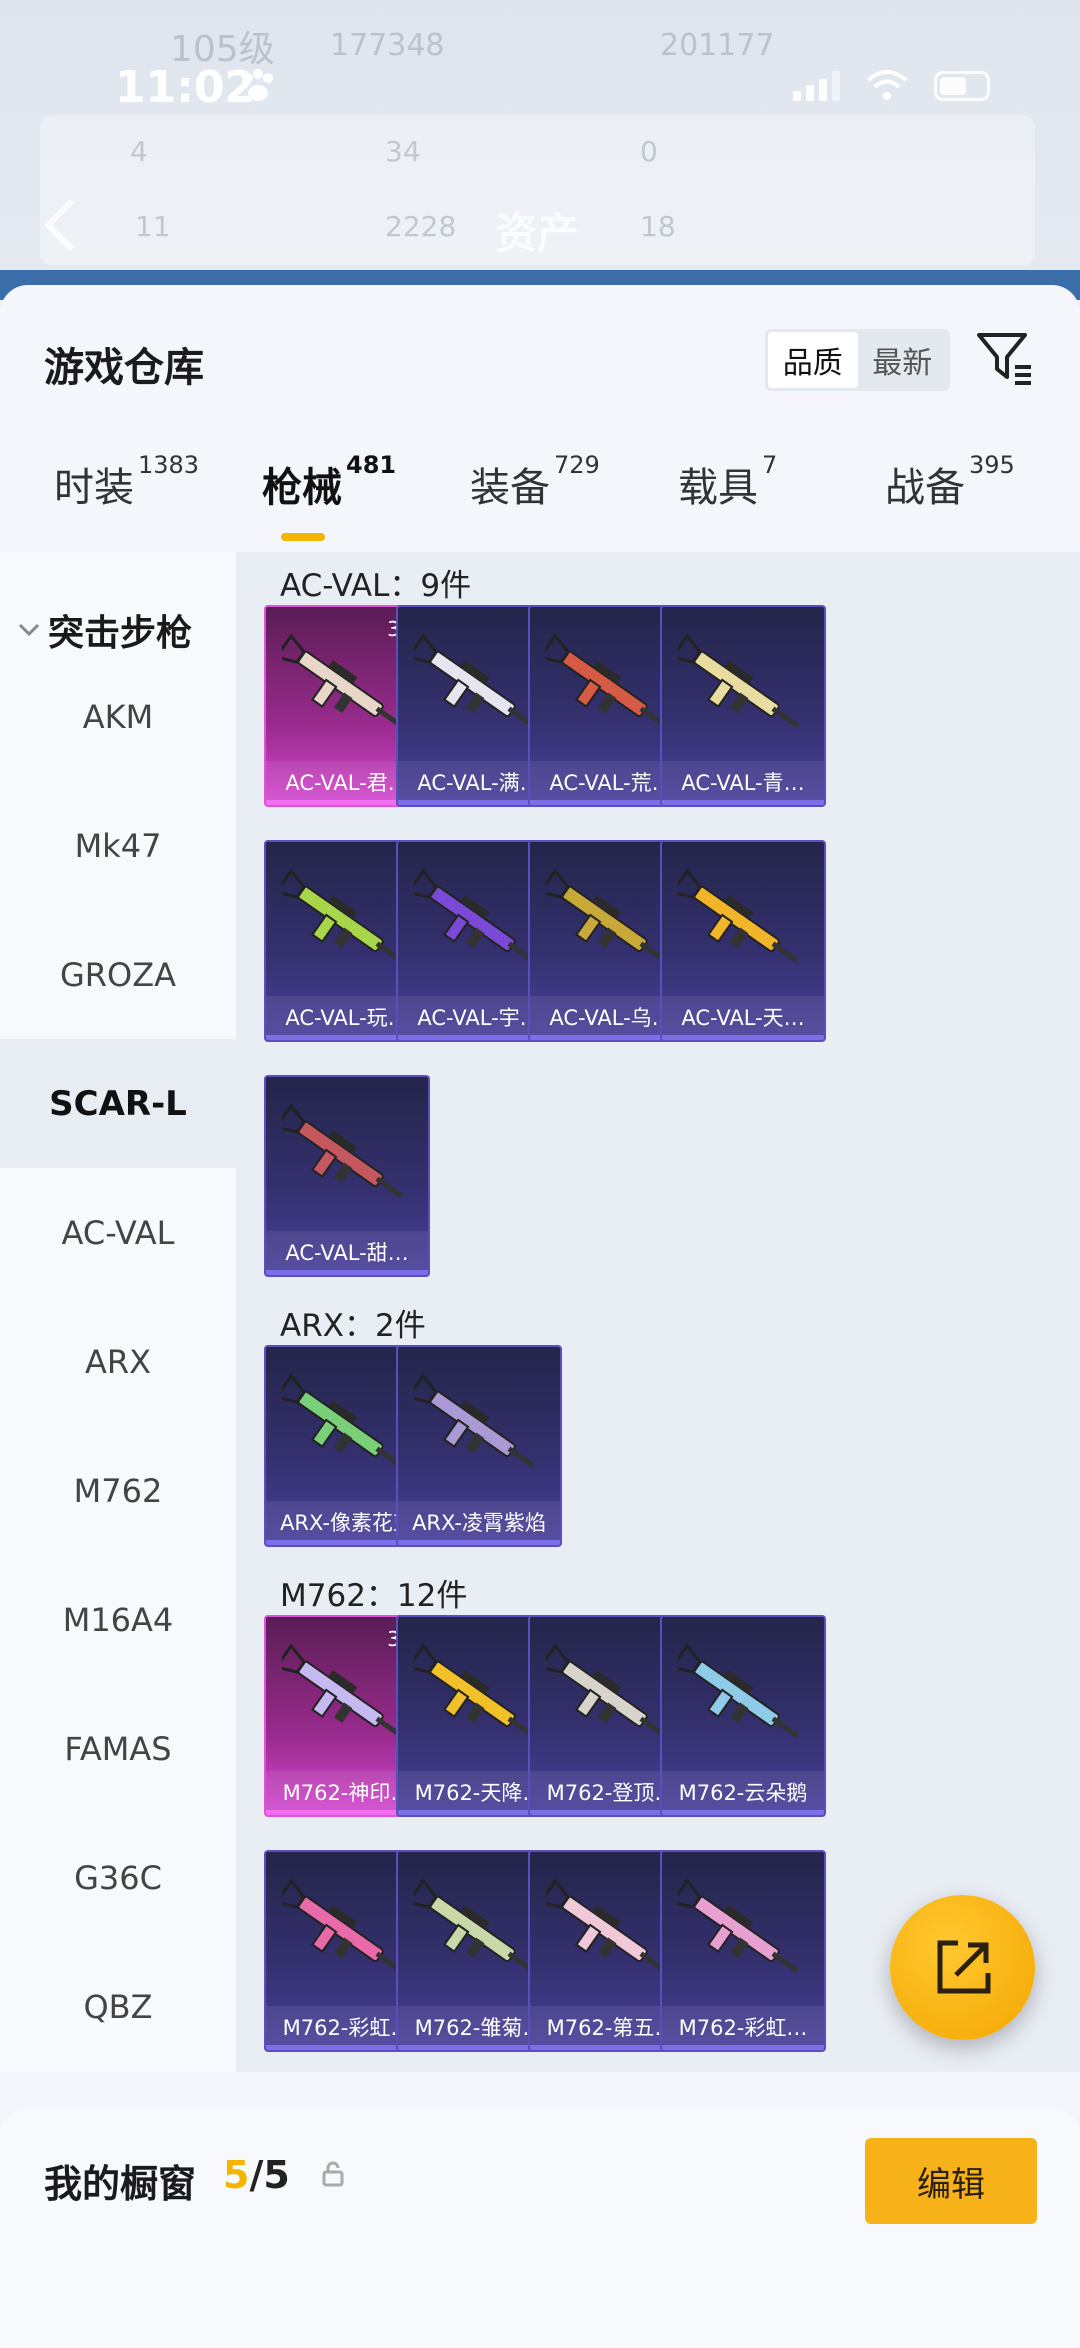  What do you see at coordinates (1005, 359) in the screenshot?
I see `filter-icon` at bounding box center [1005, 359].